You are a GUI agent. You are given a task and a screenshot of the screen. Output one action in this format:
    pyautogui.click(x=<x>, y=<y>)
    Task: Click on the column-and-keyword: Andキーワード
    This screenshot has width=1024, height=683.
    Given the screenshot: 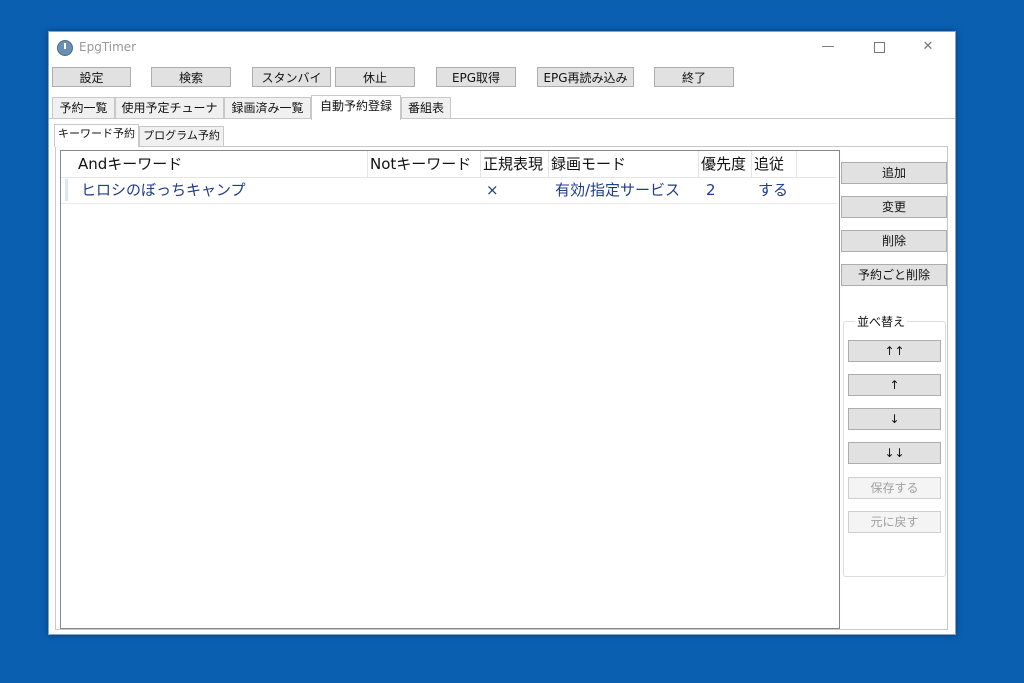 What is the action you would take?
    pyautogui.click(x=222, y=164)
    